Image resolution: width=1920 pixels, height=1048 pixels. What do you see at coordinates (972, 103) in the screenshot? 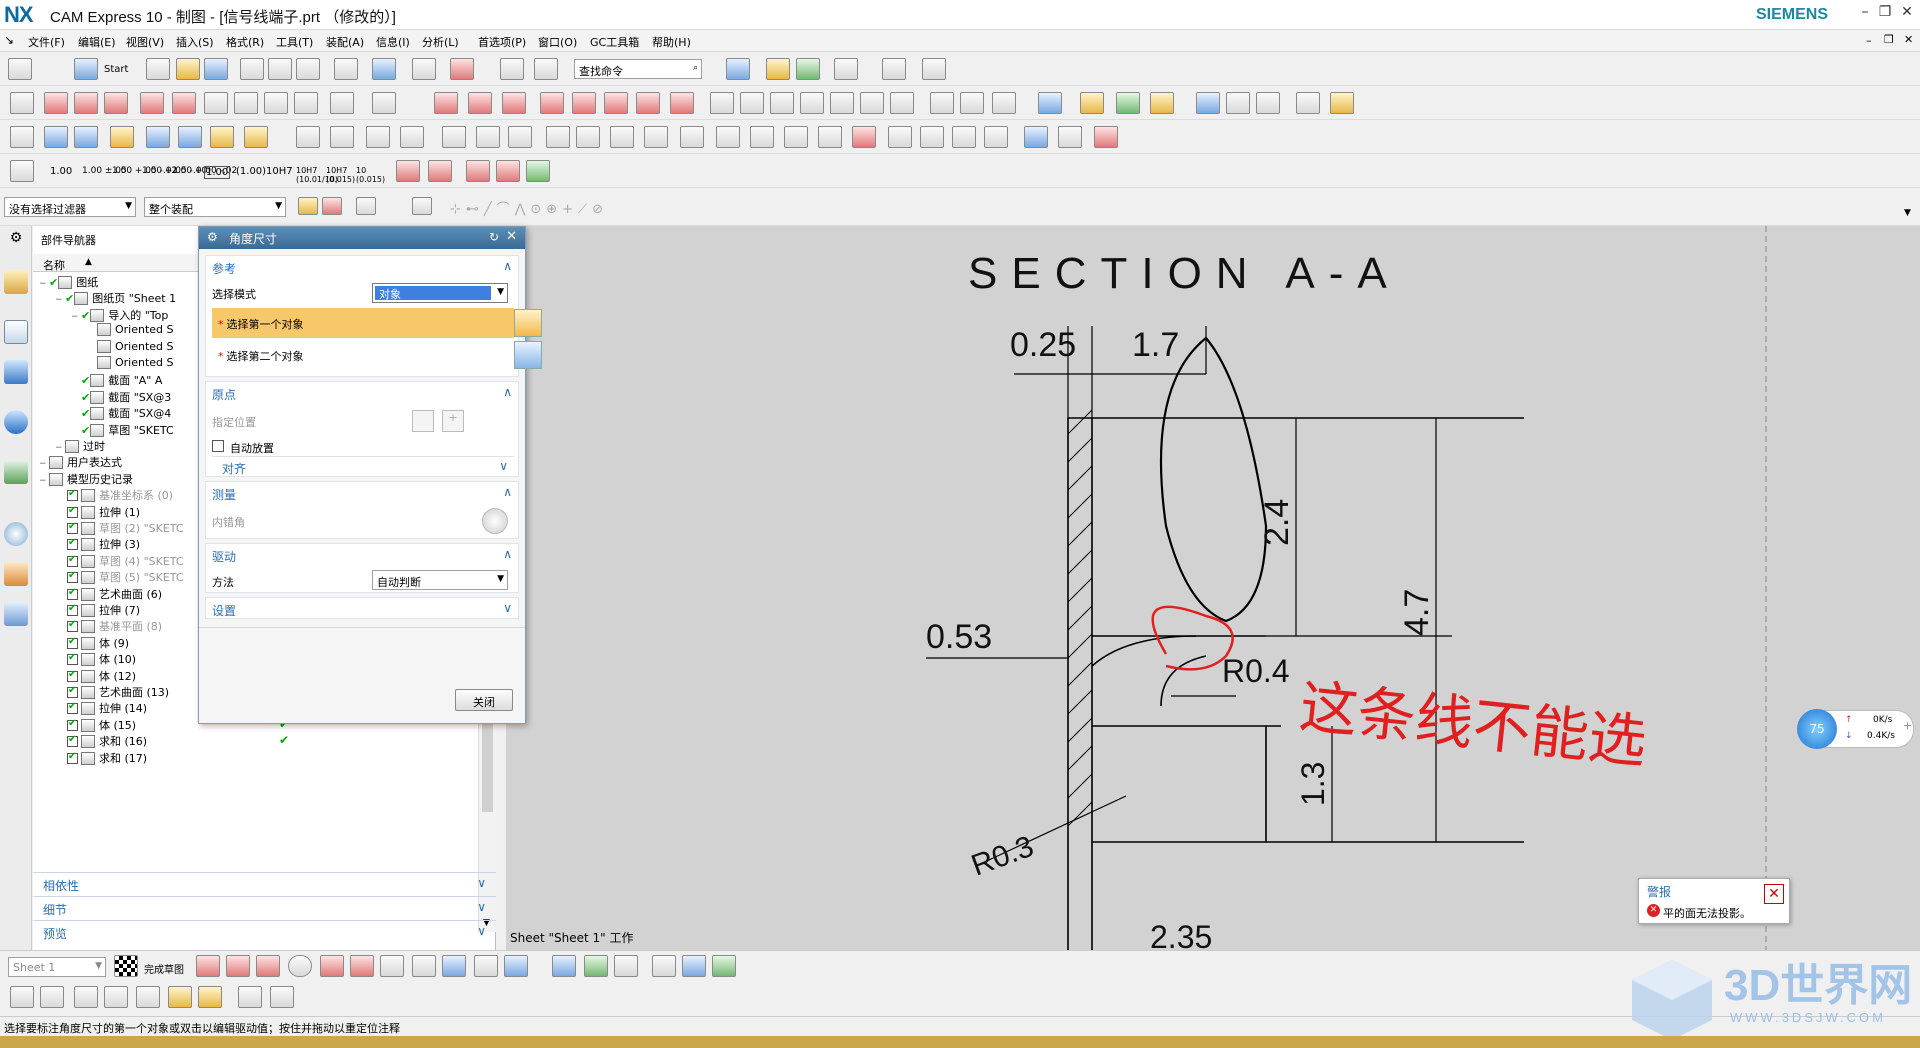
I see `cross-icon` at bounding box center [972, 103].